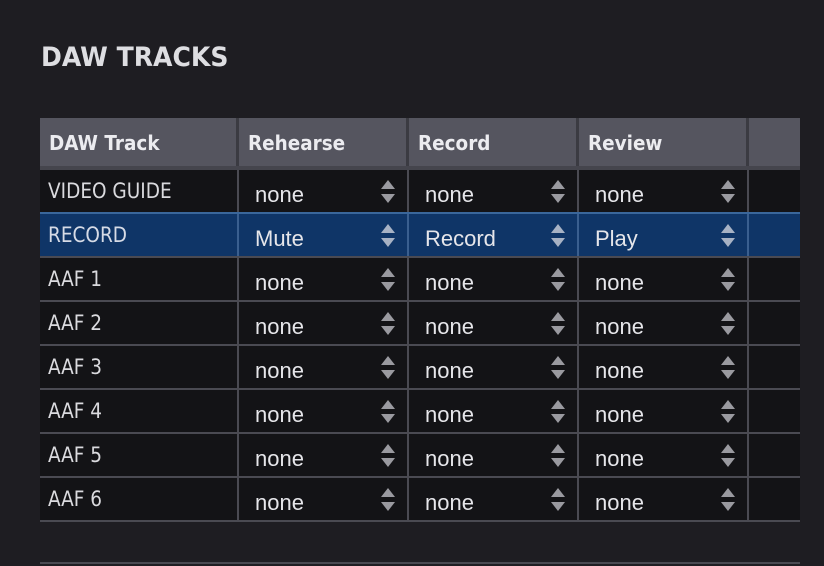  I want to click on record-select: Record, so click(494, 235).